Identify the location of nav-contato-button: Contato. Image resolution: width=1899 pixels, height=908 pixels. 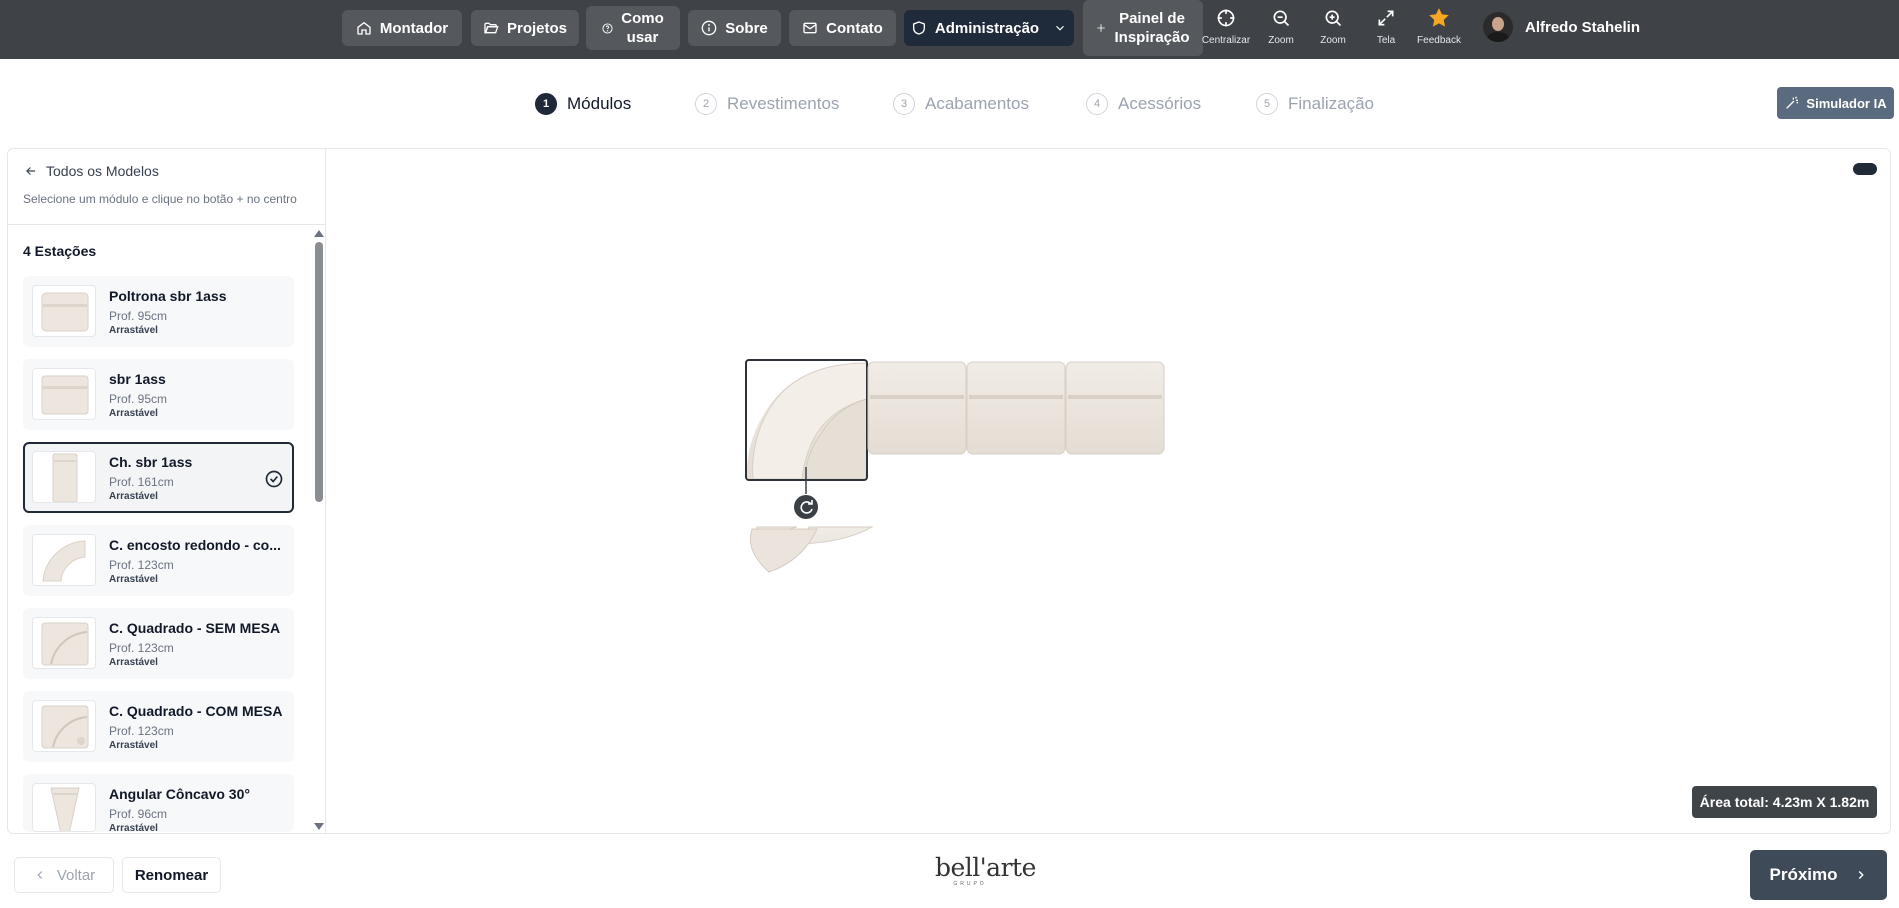
(842, 28).